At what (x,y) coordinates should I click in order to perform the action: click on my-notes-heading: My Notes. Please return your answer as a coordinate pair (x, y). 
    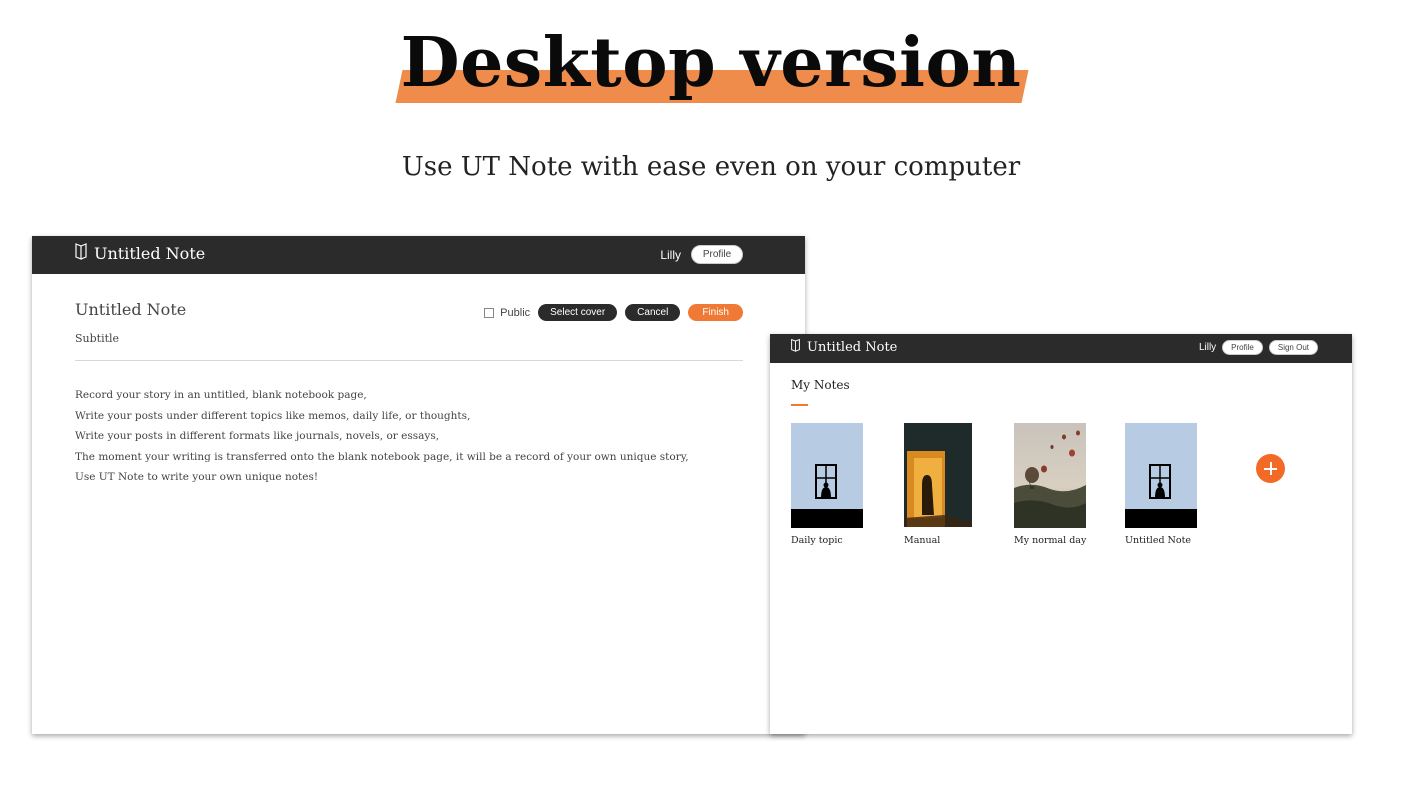
    Looking at the image, I should click on (820, 385).